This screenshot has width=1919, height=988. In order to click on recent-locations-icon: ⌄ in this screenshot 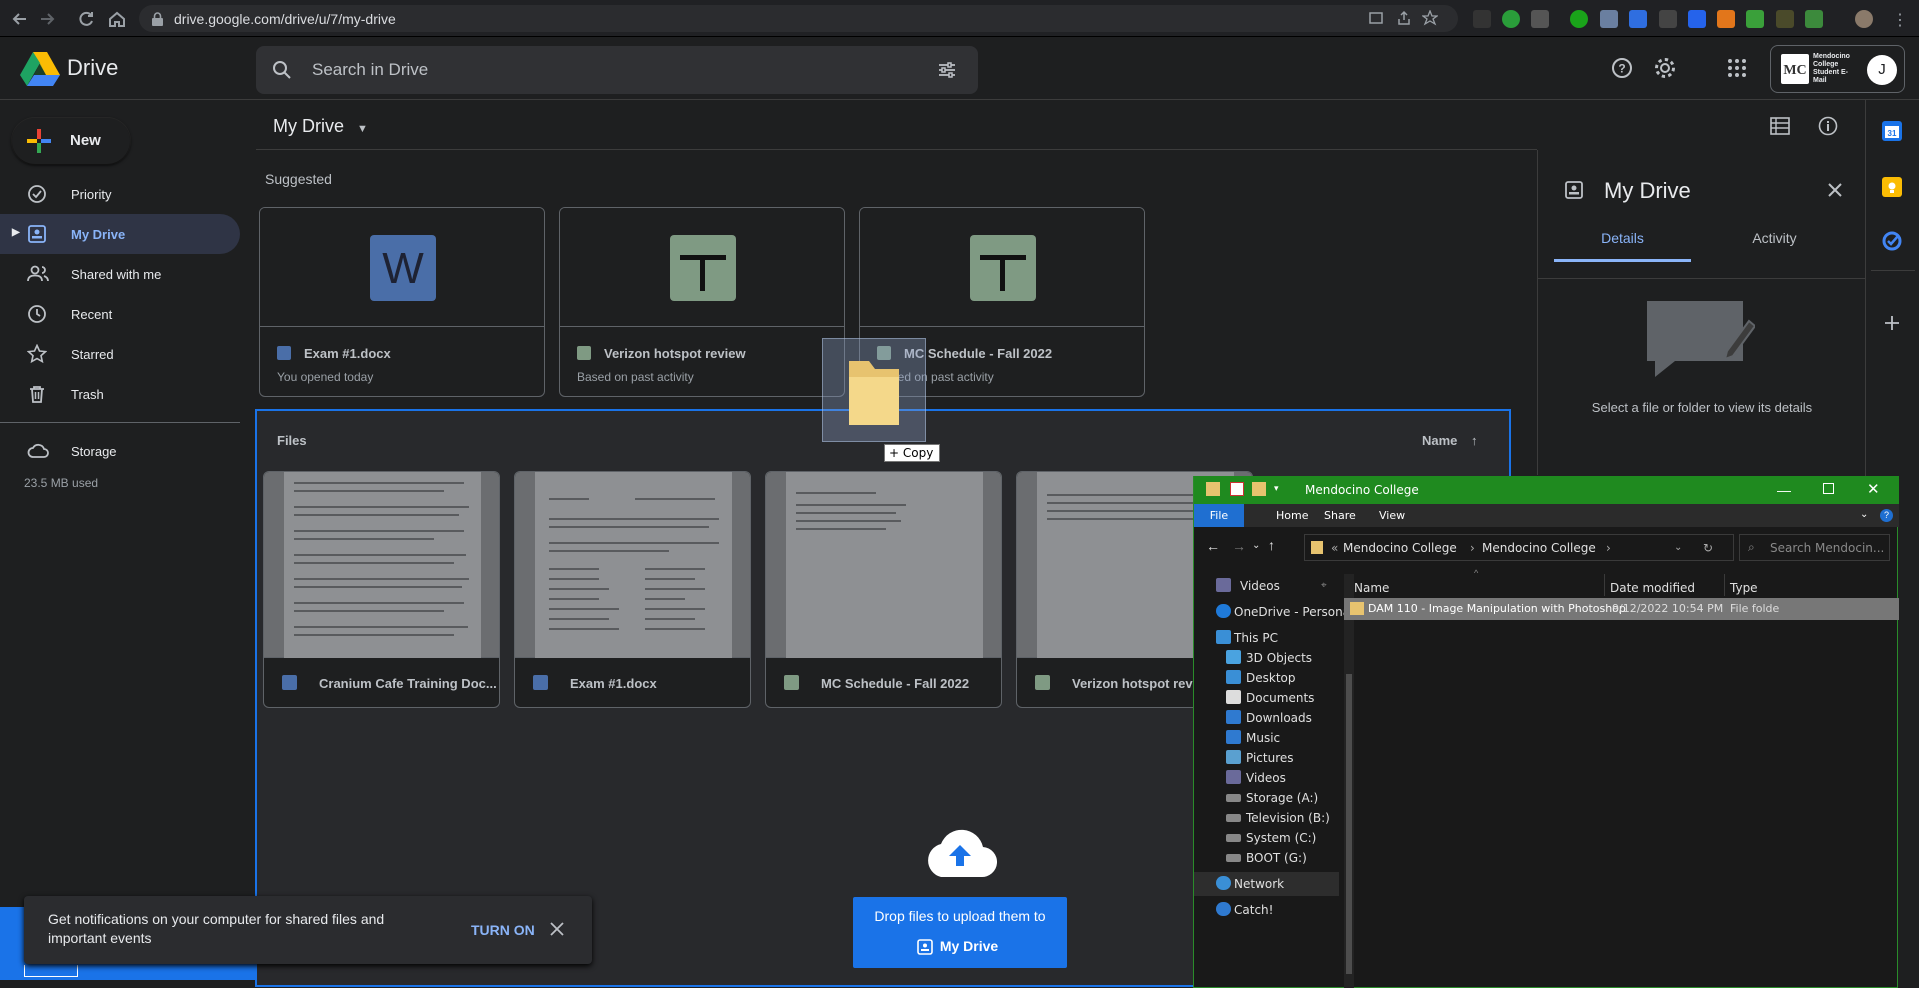, I will do `click(1256, 545)`.